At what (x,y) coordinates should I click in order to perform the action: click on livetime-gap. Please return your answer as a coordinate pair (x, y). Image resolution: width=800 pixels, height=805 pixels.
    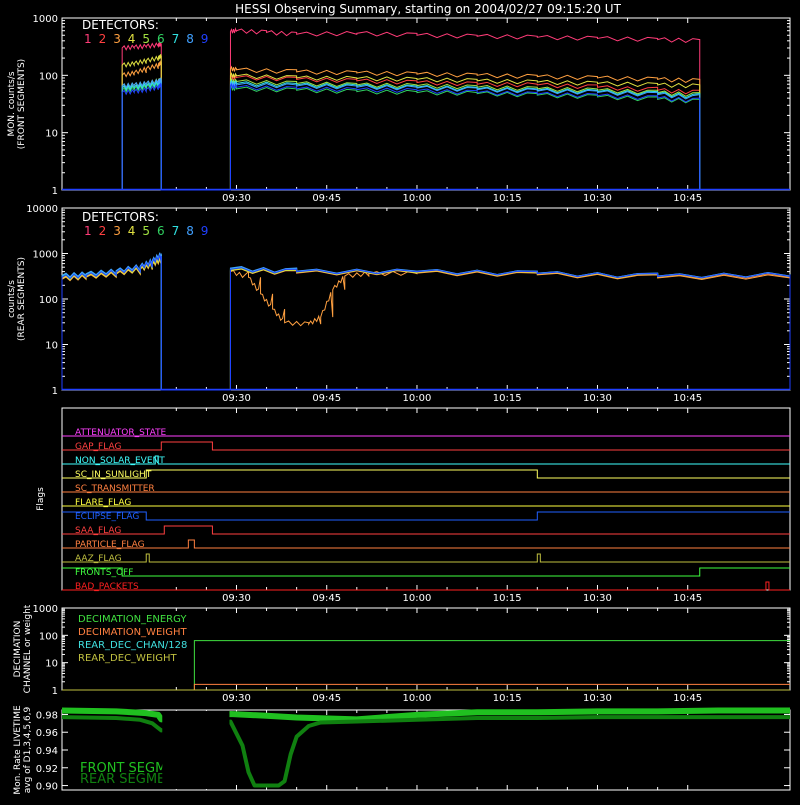
    Looking at the image, I should click on (196, 750).